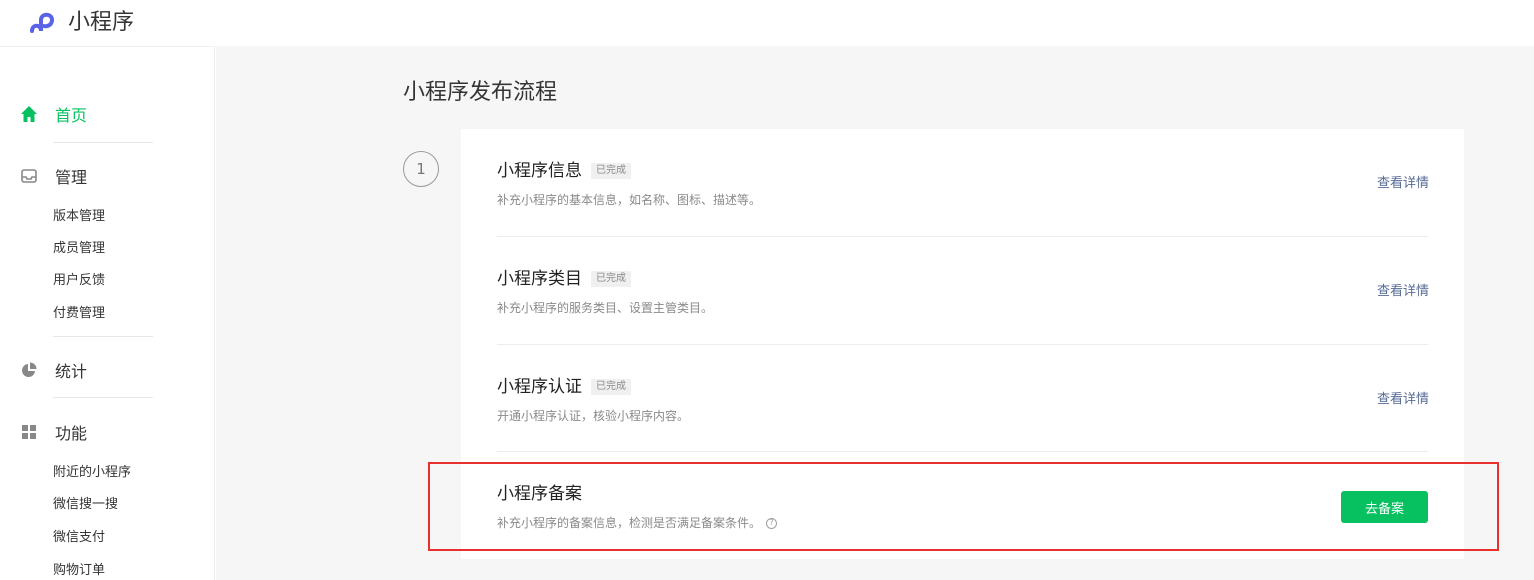 The width and height of the screenshot is (1534, 580). I want to click on grid-icon, so click(29, 432).